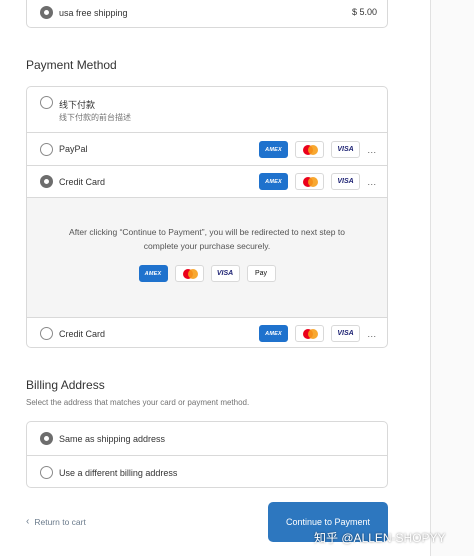 The width and height of the screenshot is (474, 556). Describe the element at coordinates (95, 117) in the screenshot. I see `offline-description: 线下付款的前台描述` at that location.